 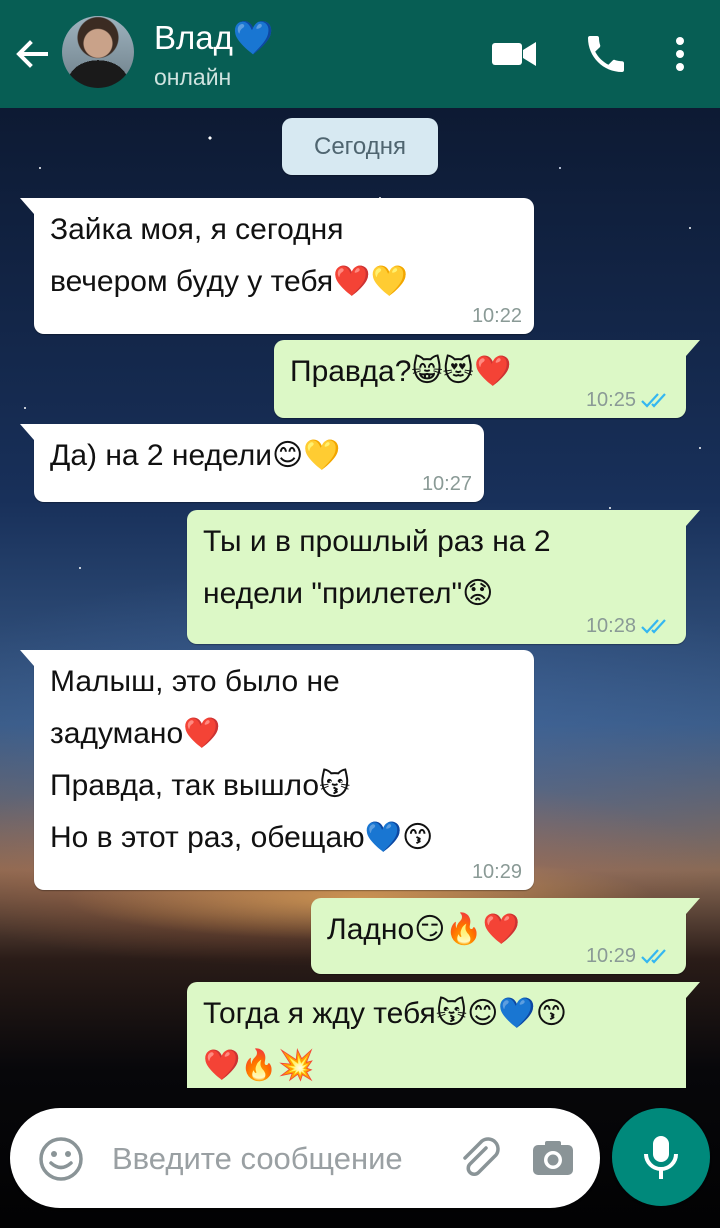 I want to click on video-call-icon, so click(x=514, y=54).